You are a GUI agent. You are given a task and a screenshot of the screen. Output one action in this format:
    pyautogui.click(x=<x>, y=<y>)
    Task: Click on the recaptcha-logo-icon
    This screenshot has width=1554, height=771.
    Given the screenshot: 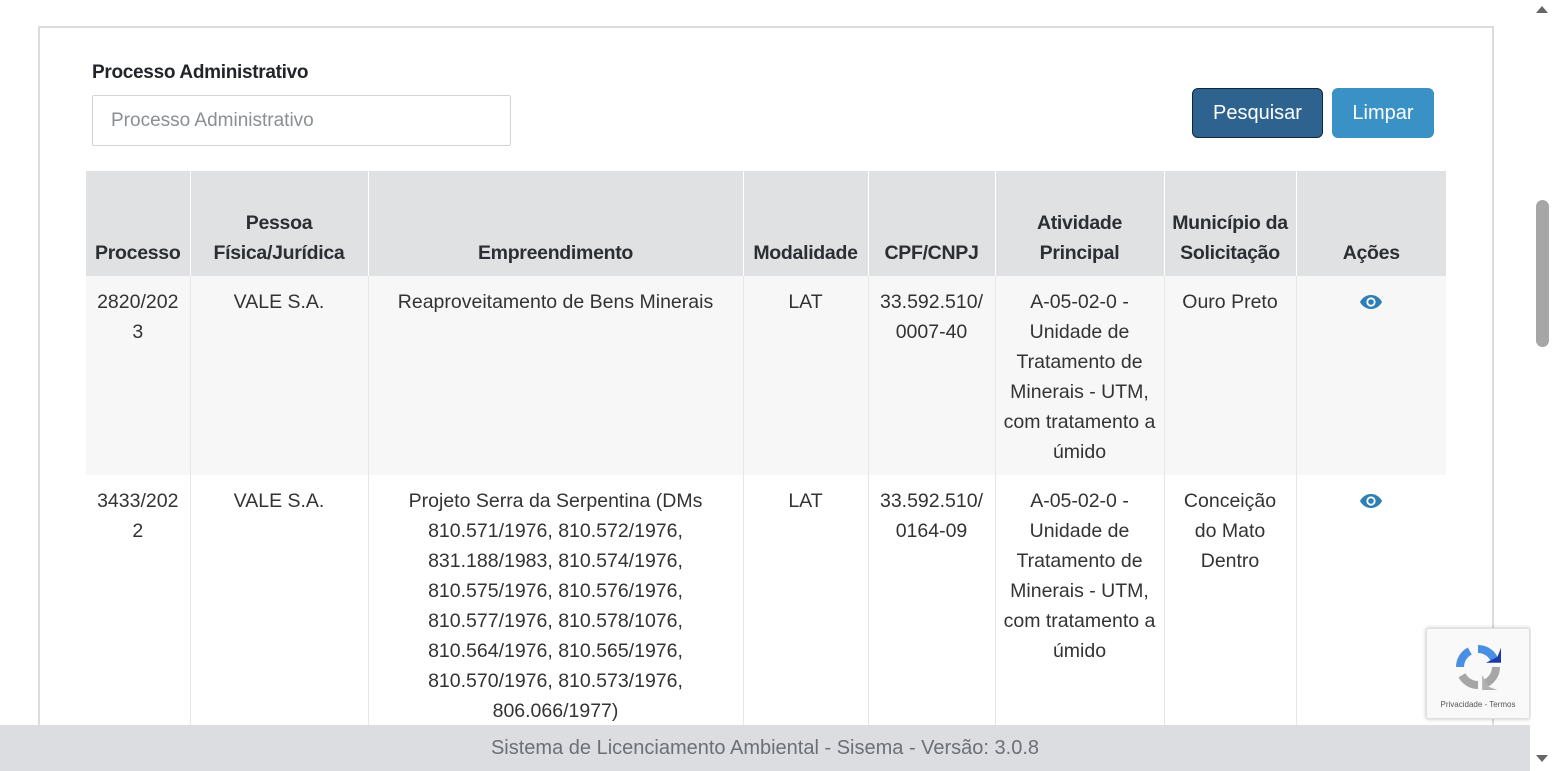 What is the action you would take?
    pyautogui.click(x=1478, y=667)
    